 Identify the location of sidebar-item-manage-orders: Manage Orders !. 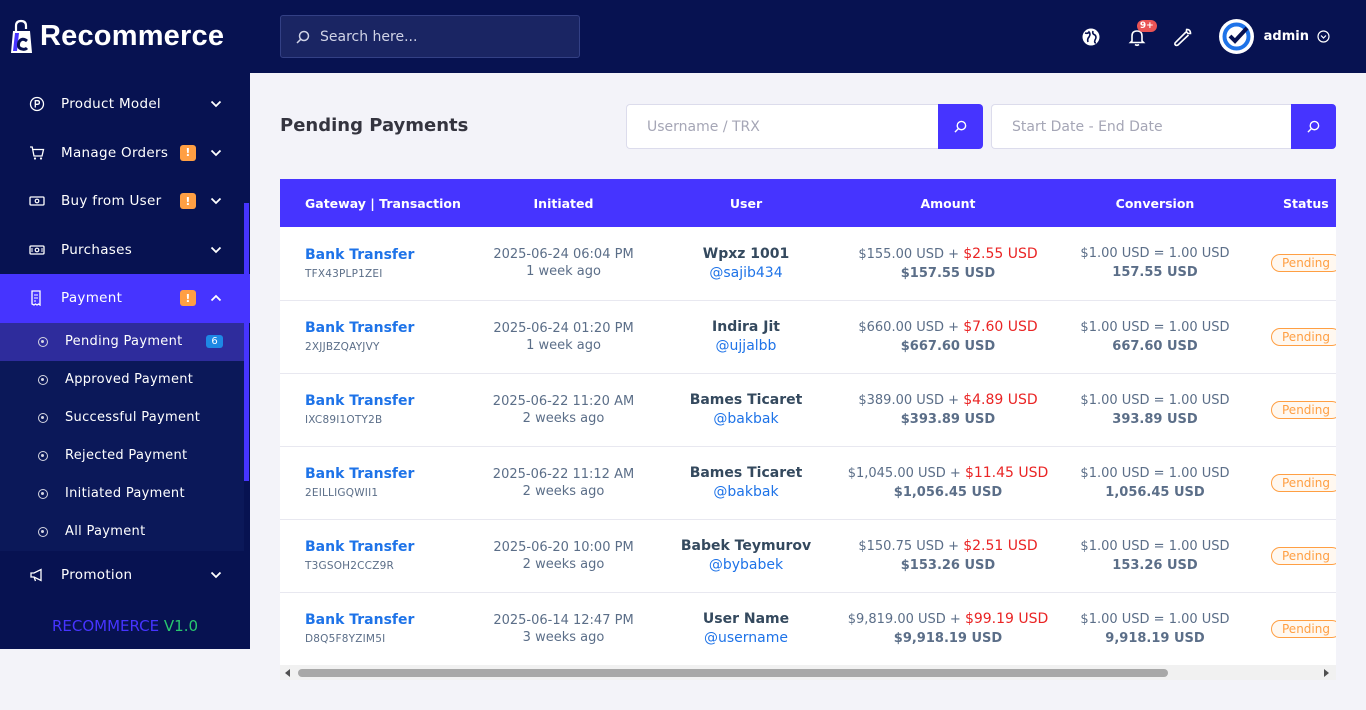
(125, 153).